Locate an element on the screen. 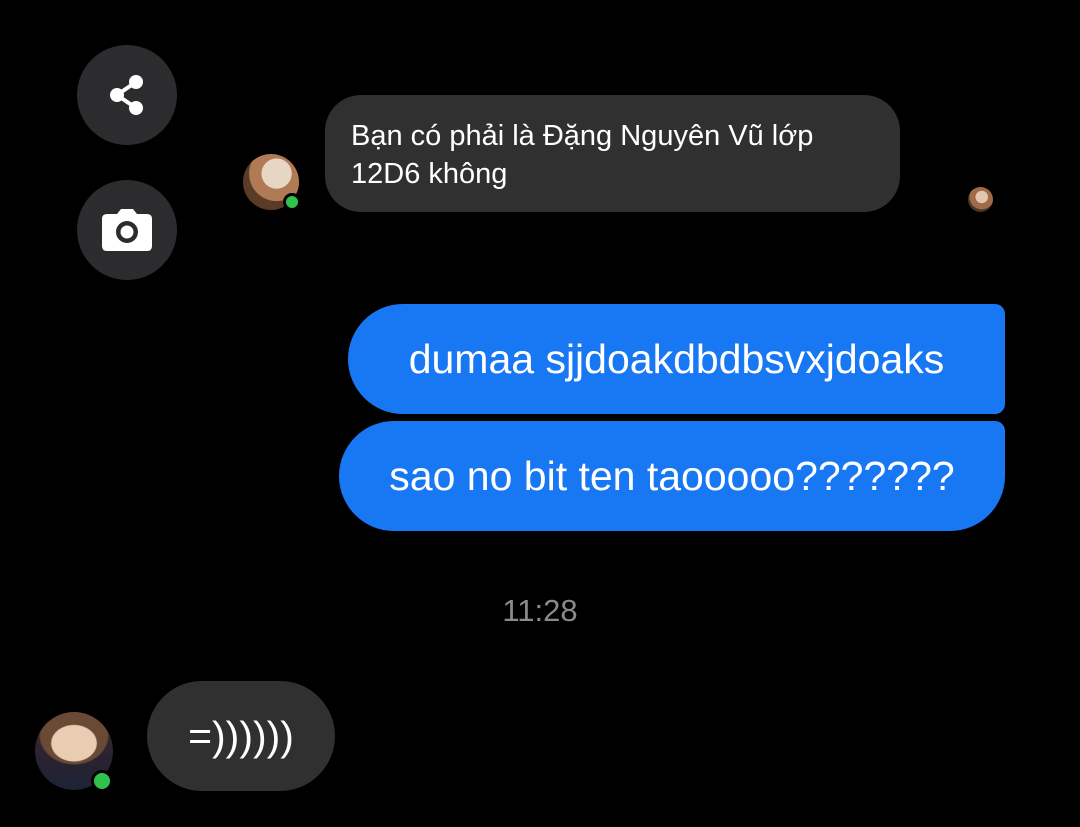  message-bubble-incoming: =)))))) is located at coordinates (241, 736).